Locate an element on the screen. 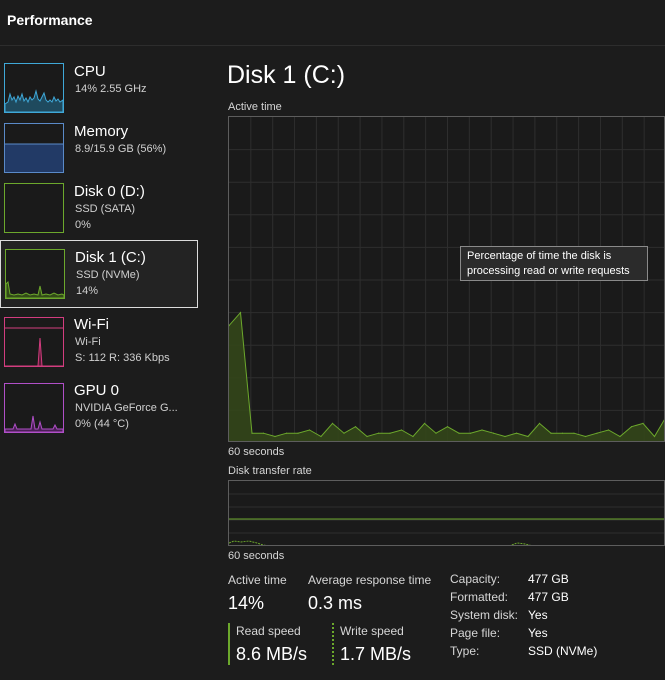  sidebar-item-label: Disk 1 (C:) is located at coordinates (110, 257).